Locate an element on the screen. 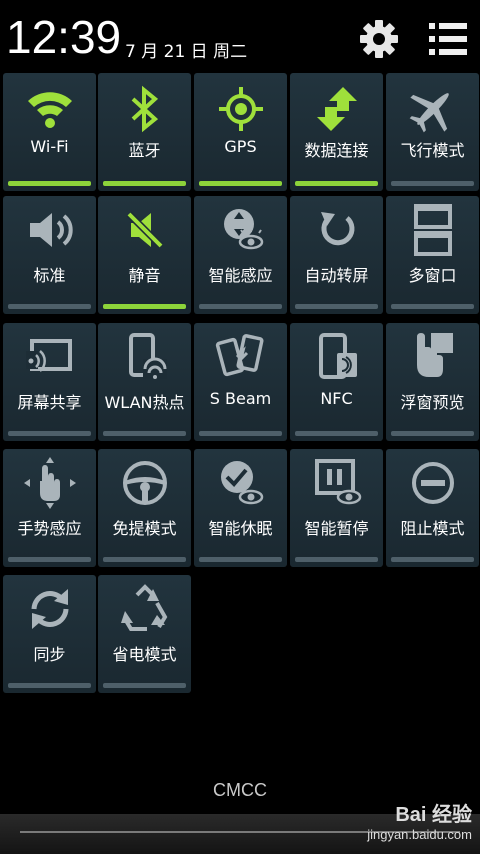 This screenshot has height=854, width=480. toggle-label: GPS is located at coordinates (240, 146).